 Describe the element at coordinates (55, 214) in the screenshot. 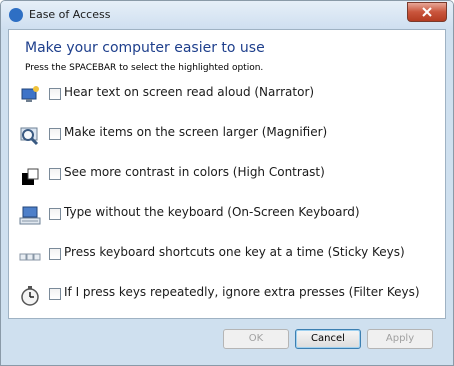

I see `on-screen-keyboard-checkbox` at that location.